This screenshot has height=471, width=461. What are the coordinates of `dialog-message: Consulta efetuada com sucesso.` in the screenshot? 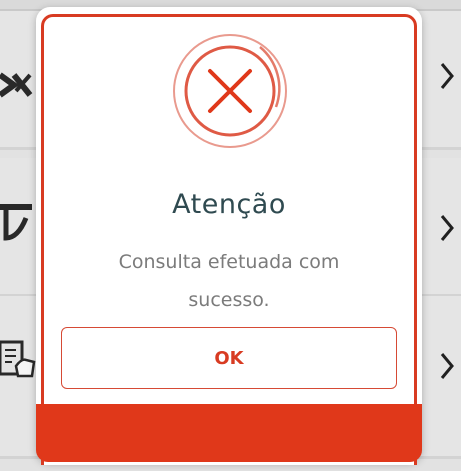 It's located at (229, 281).